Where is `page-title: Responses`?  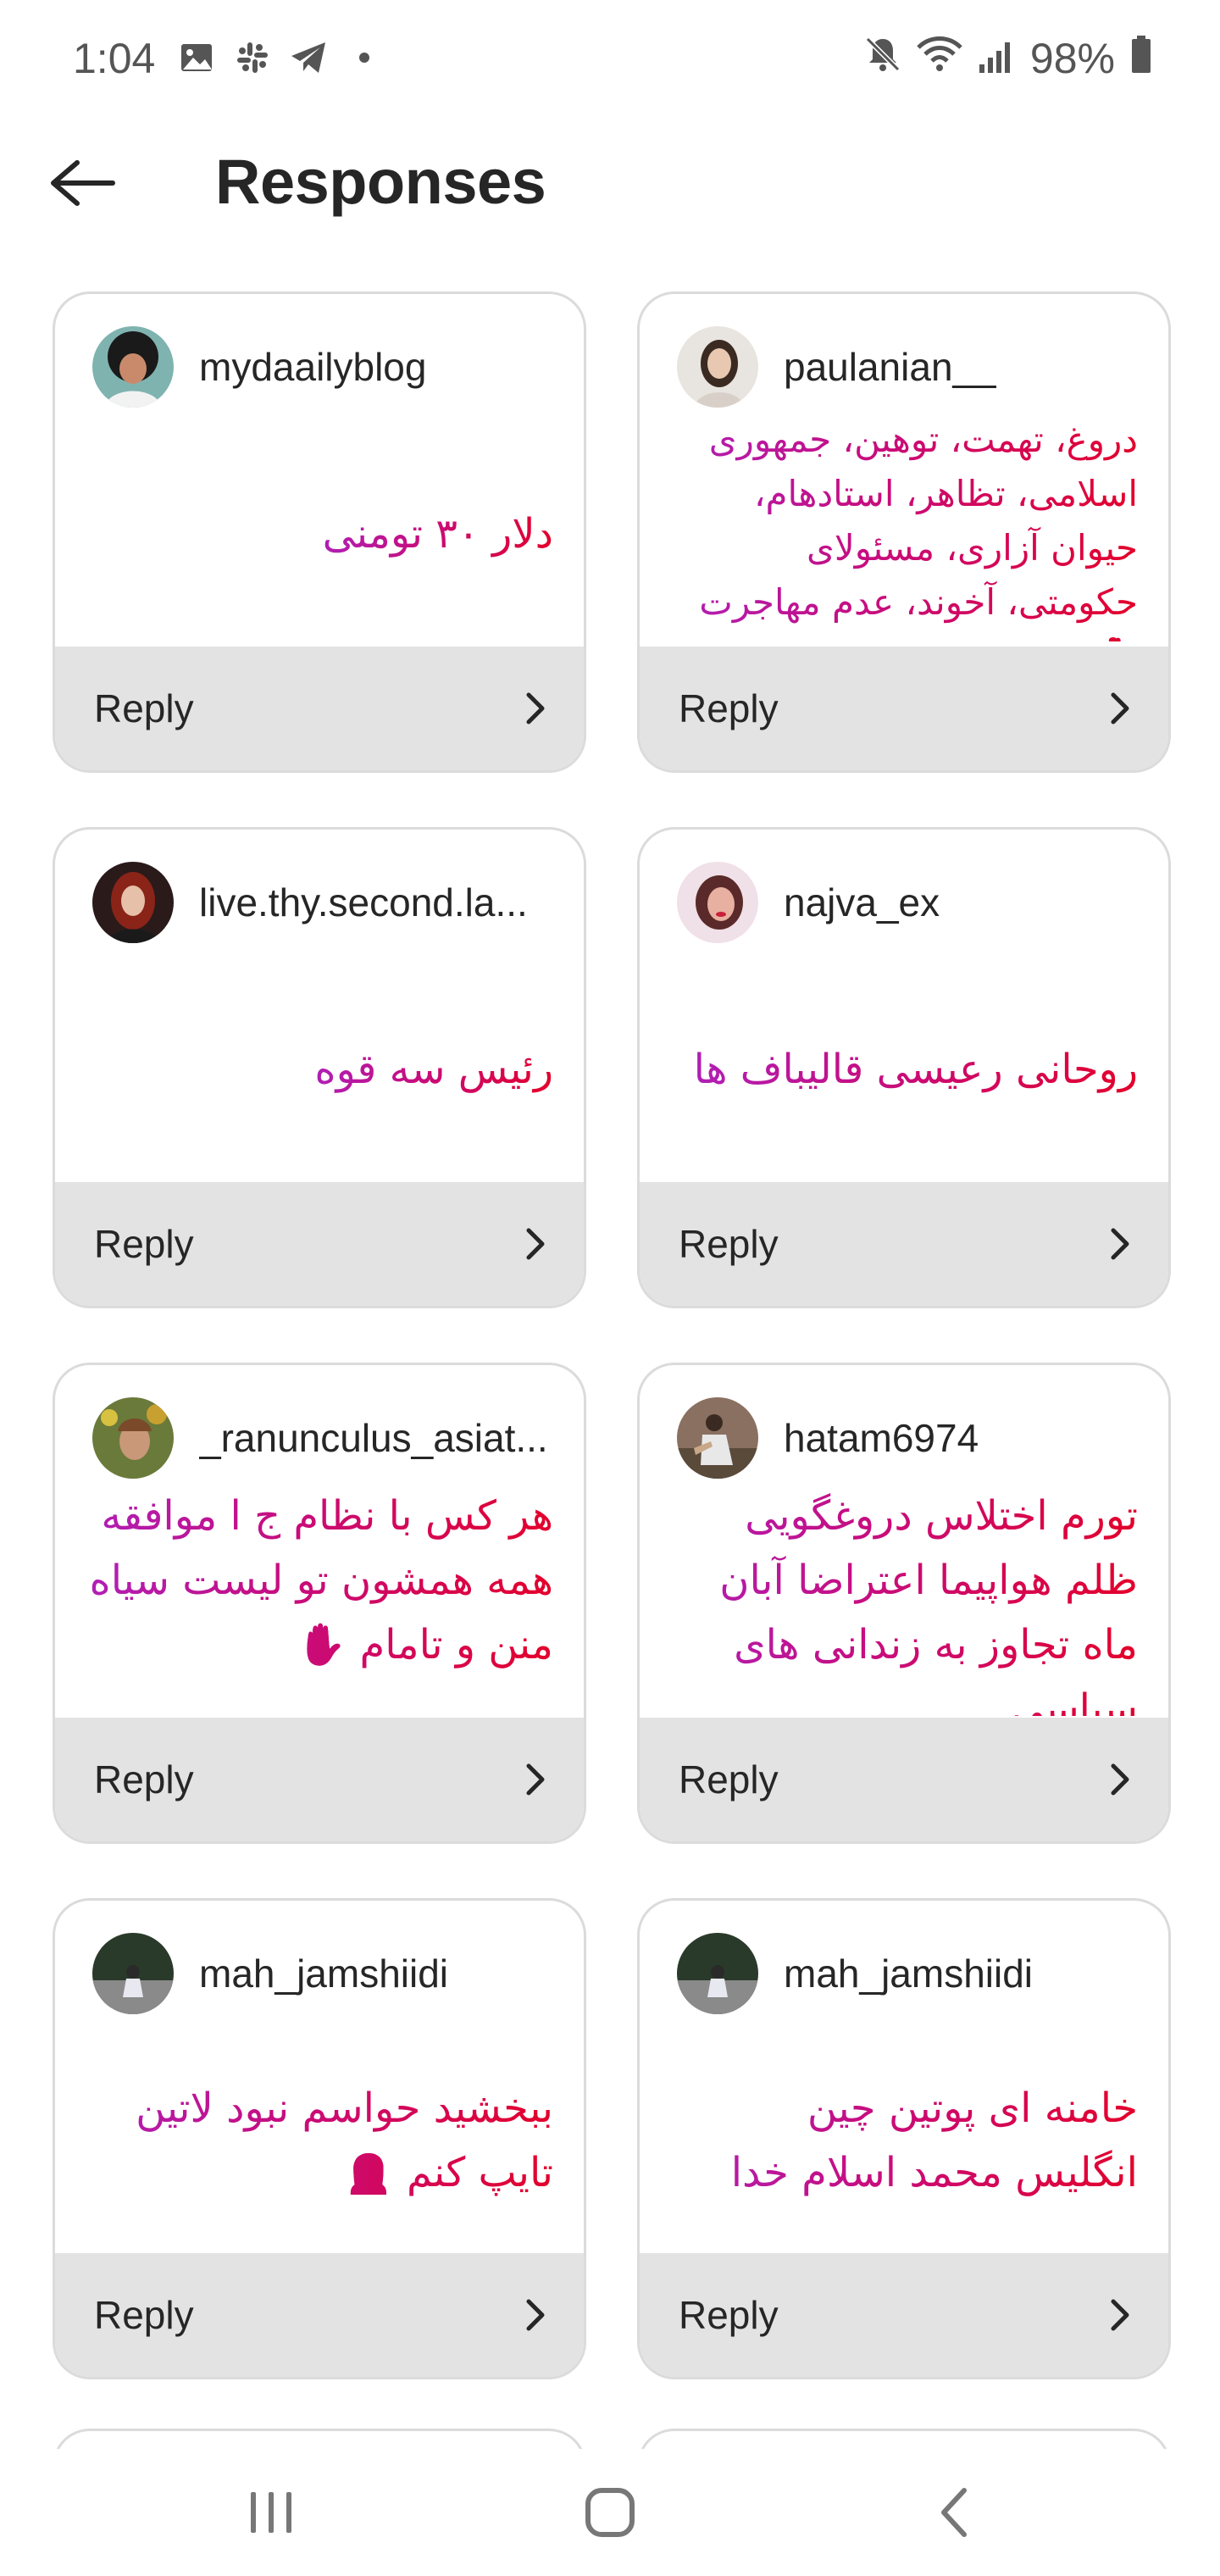
page-title: Responses is located at coordinates (380, 182).